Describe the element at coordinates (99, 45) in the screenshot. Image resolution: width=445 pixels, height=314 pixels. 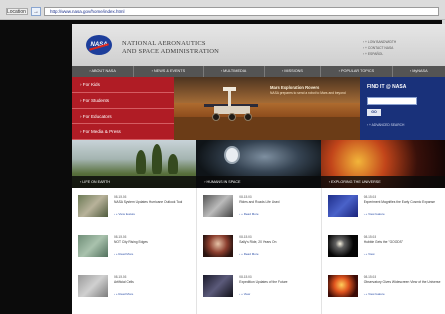
I see `nasa-logo: NASA` at that location.